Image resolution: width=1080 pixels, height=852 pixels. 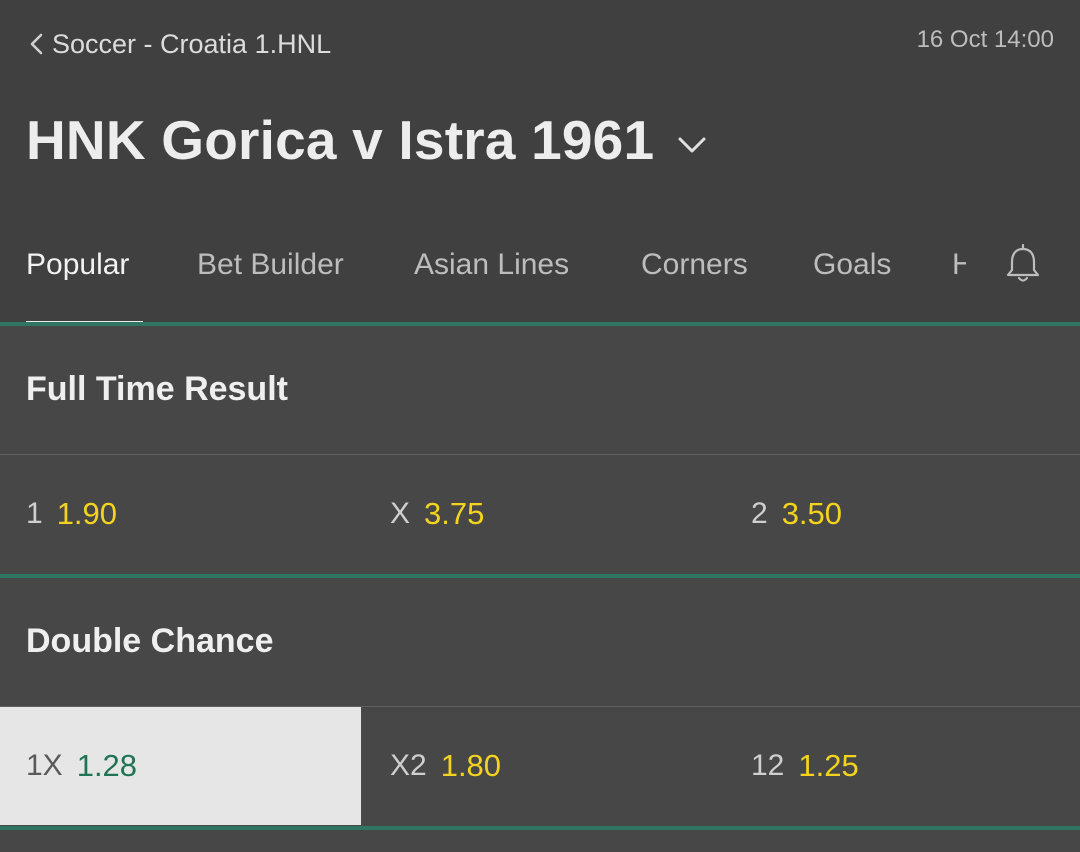 I want to click on odds-value: 3.50, so click(x=812, y=513).